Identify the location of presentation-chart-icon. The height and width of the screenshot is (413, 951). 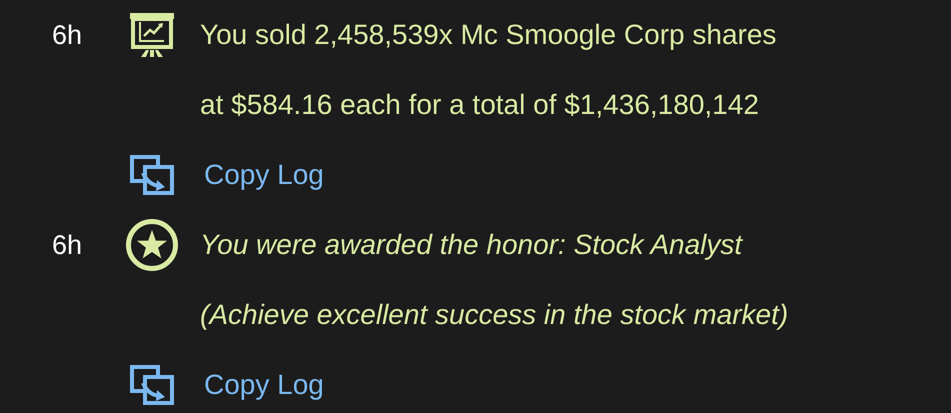
(152, 35).